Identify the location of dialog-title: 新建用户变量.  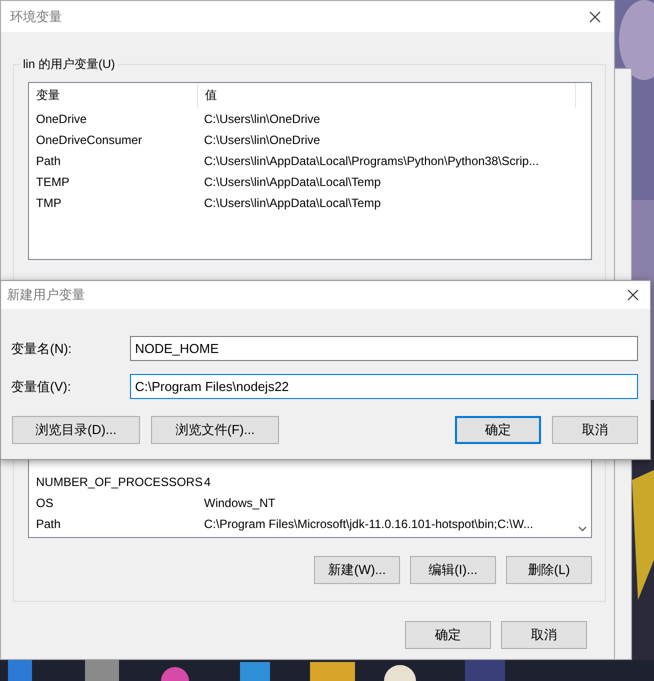
(46, 295).